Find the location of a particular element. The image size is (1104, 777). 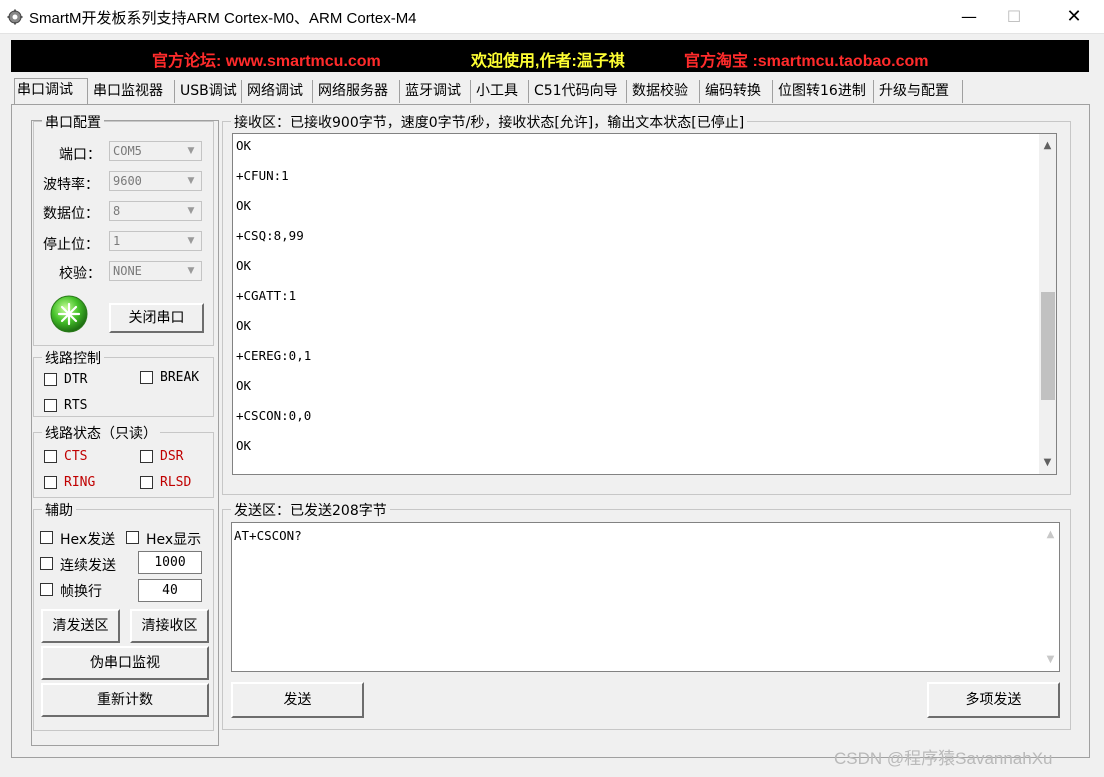

line-control-group: 线路控制 is located at coordinates (123, 382).